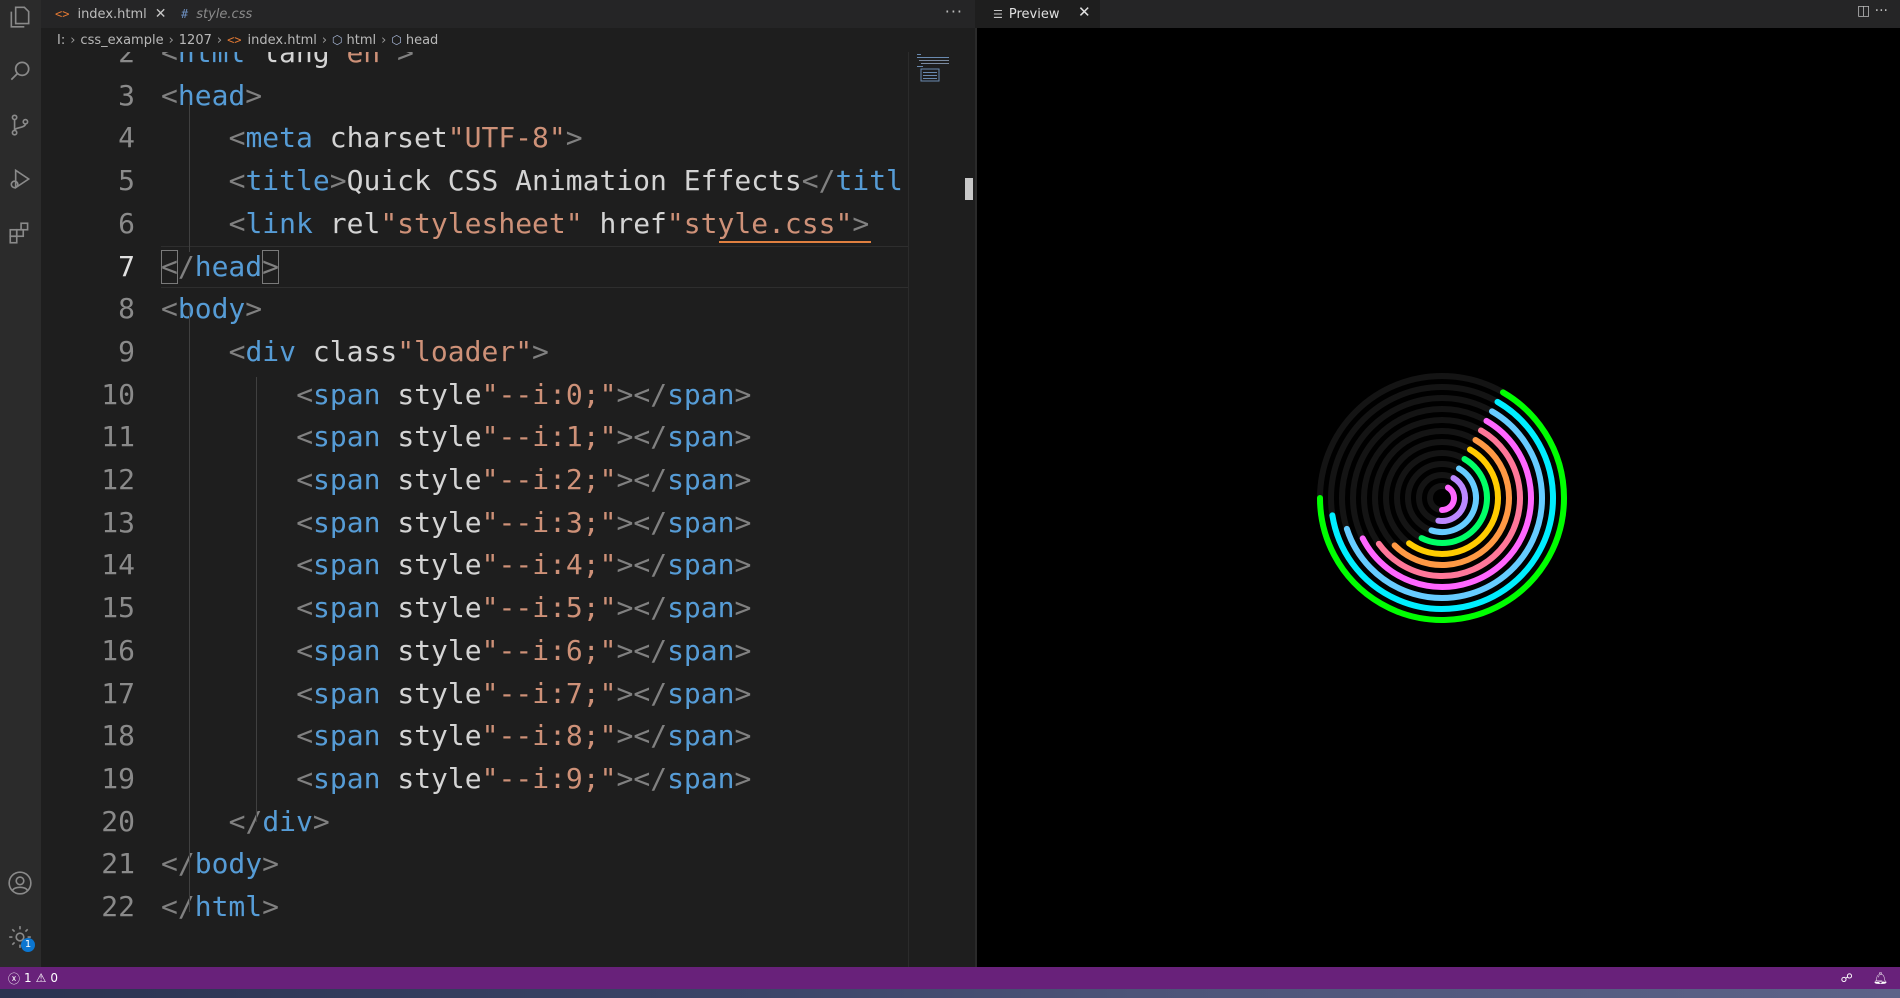  Describe the element at coordinates (950, 993) in the screenshot. I see `os-taskbar` at that location.